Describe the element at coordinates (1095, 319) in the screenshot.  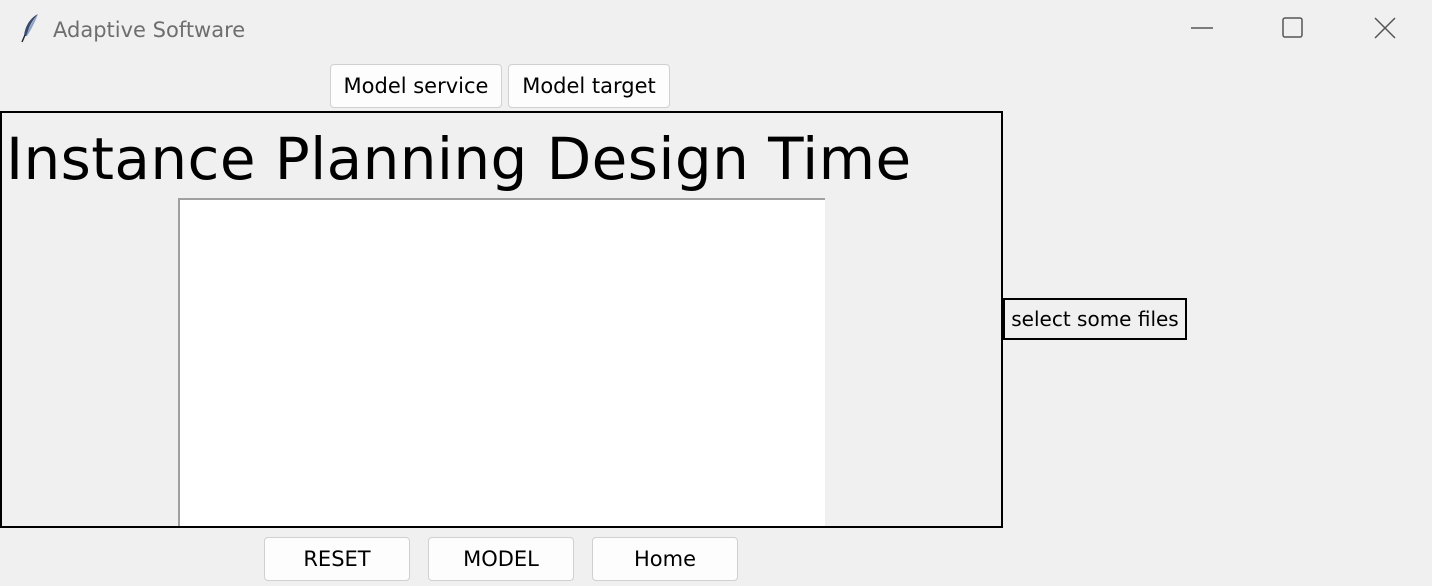
I see `select-files-label: select some files` at that location.